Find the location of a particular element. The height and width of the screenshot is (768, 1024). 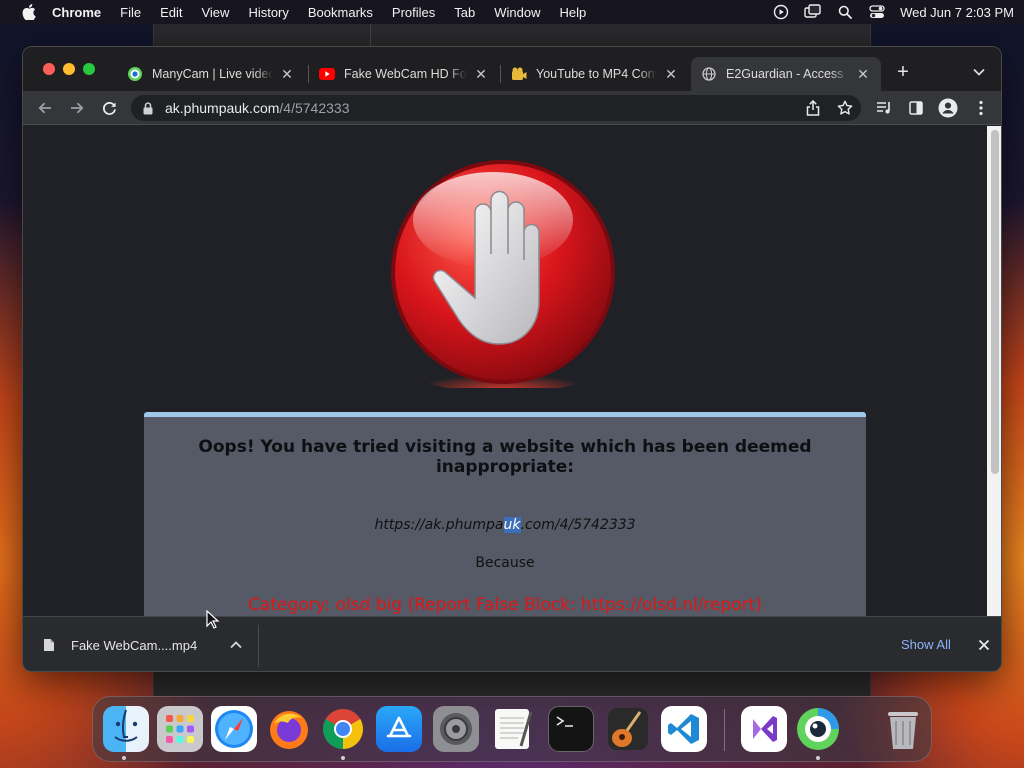

launchpad-icon is located at coordinates (180, 729).